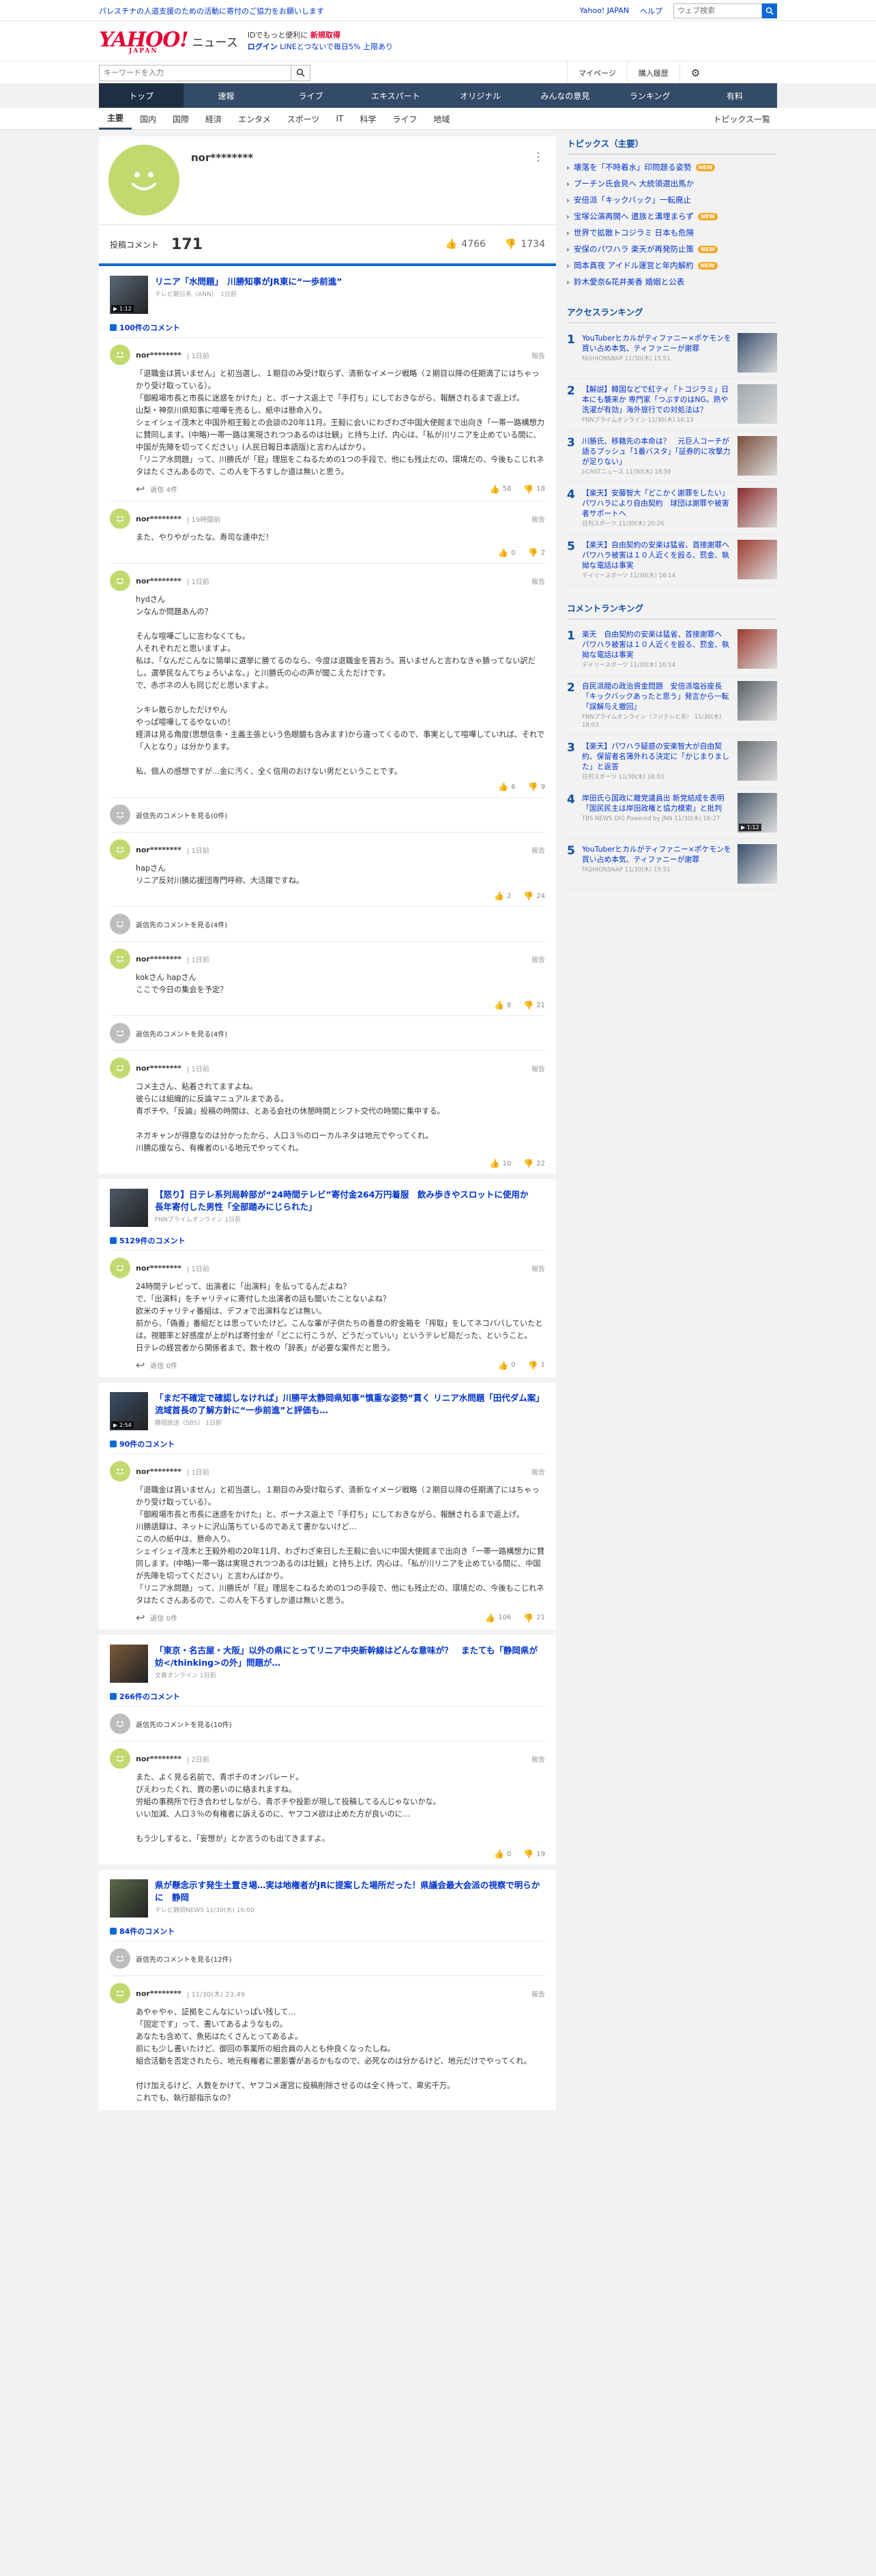 This screenshot has width=876, height=2576. Describe the element at coordinates (327, 1958) in the screenshot. I see `view-parent-comment-link: 返信先のコメントを見る(12件)` at that location.